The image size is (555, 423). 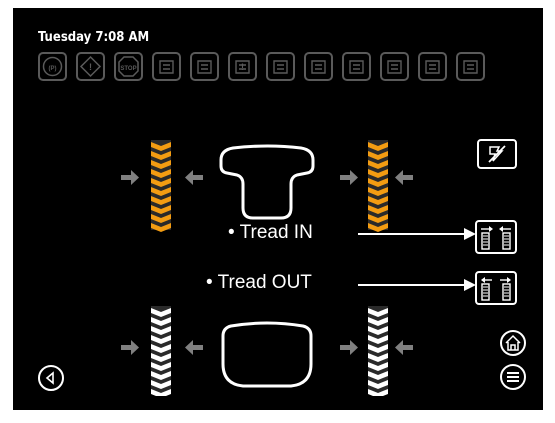 What do you see at coordinates (356, 66) in the screenshot?
I see `hydraulic-temp-icon` at bounding box center [356, 66].